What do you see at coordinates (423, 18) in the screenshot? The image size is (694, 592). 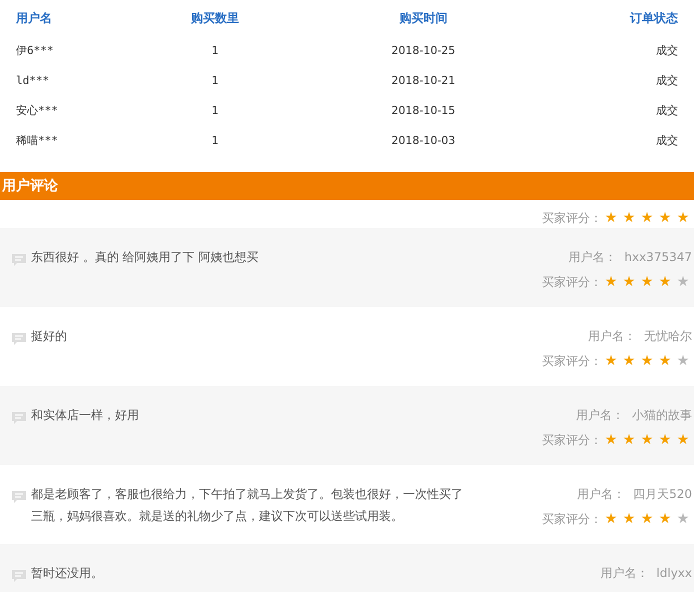 I see `column-header: 购买时间` at bounding box center [423, 18].